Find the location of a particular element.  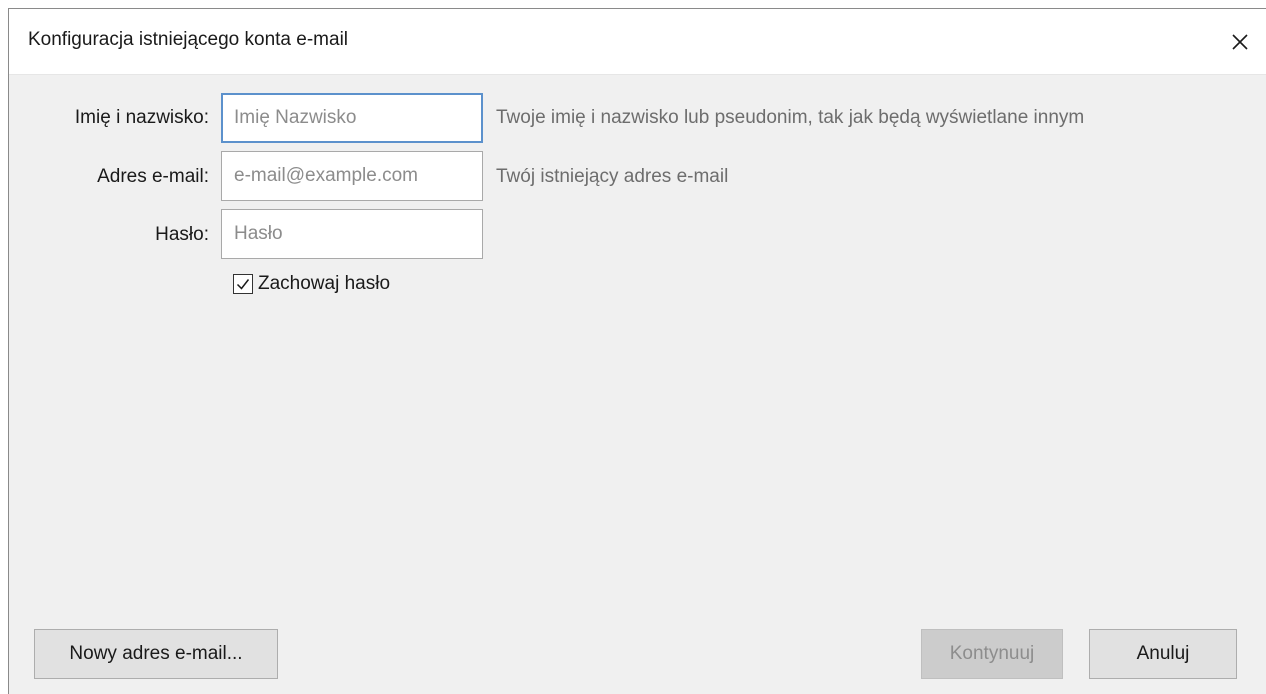

continue-button: Kontynuuj is located at coordinates (992, 654).